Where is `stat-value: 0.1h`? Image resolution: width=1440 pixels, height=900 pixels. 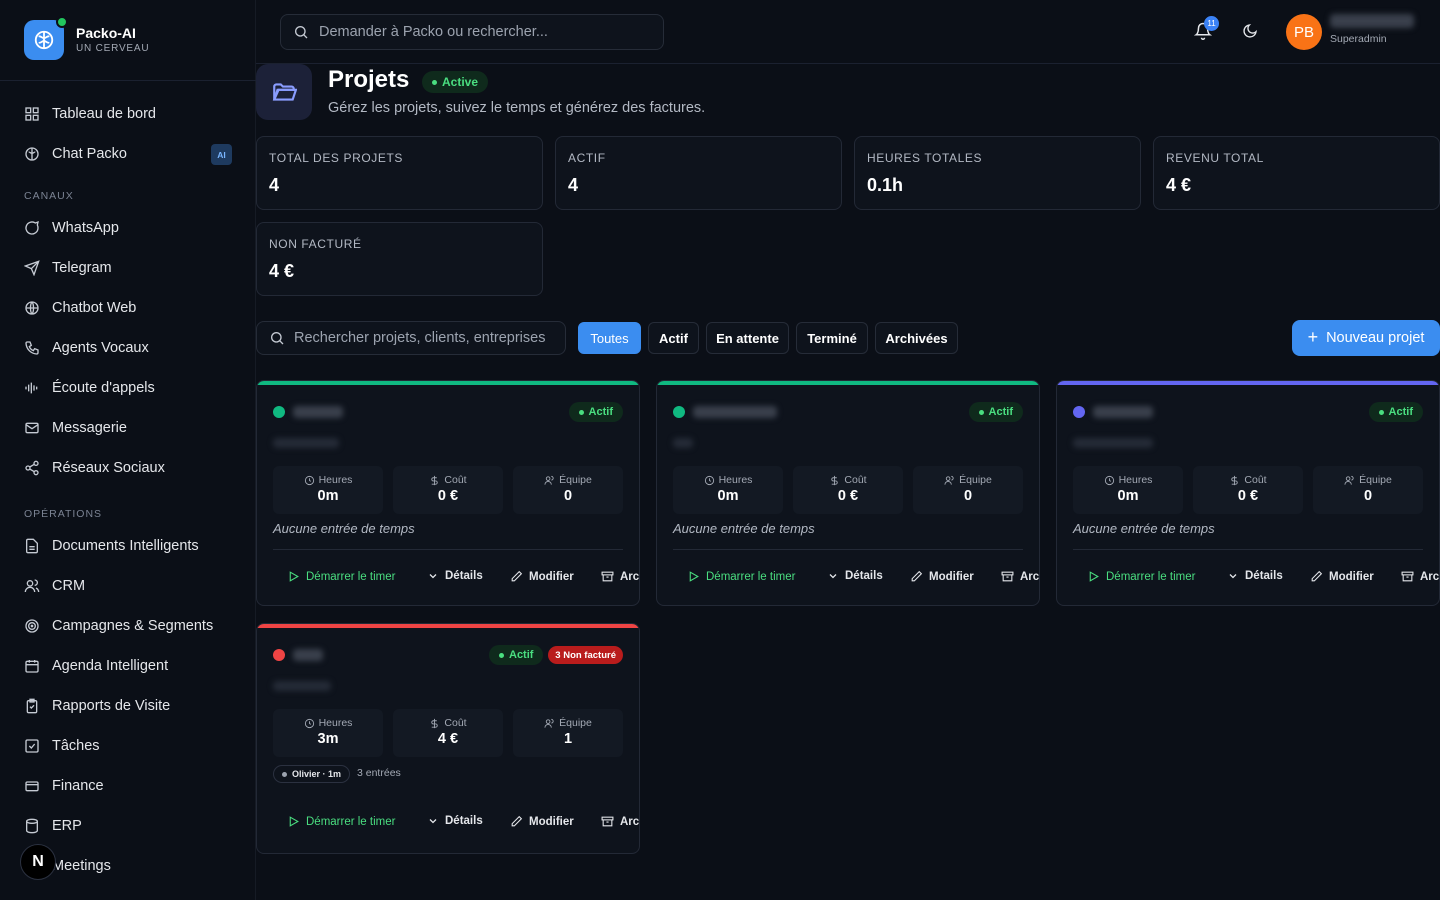
stat-value: 0.1h is located at coordinates (885, 185).